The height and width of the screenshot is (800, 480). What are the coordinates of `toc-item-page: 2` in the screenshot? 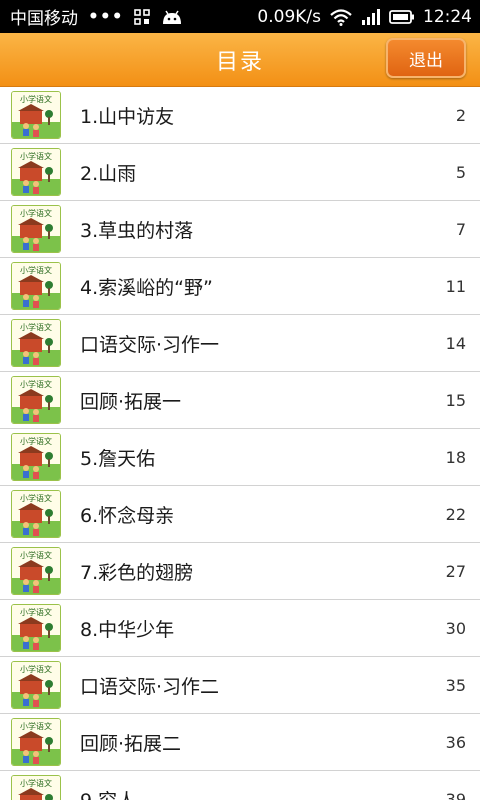 It's located at (460, 115).